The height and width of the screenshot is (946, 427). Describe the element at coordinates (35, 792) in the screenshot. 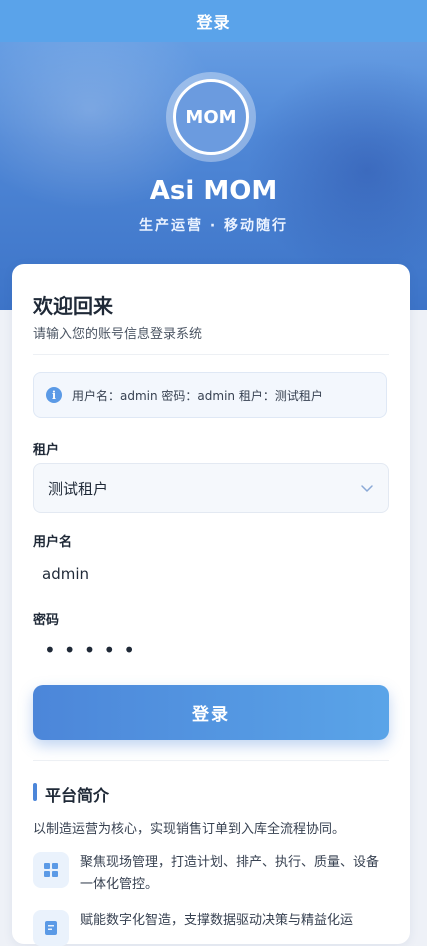

I see `section-accent-bar` at that location.